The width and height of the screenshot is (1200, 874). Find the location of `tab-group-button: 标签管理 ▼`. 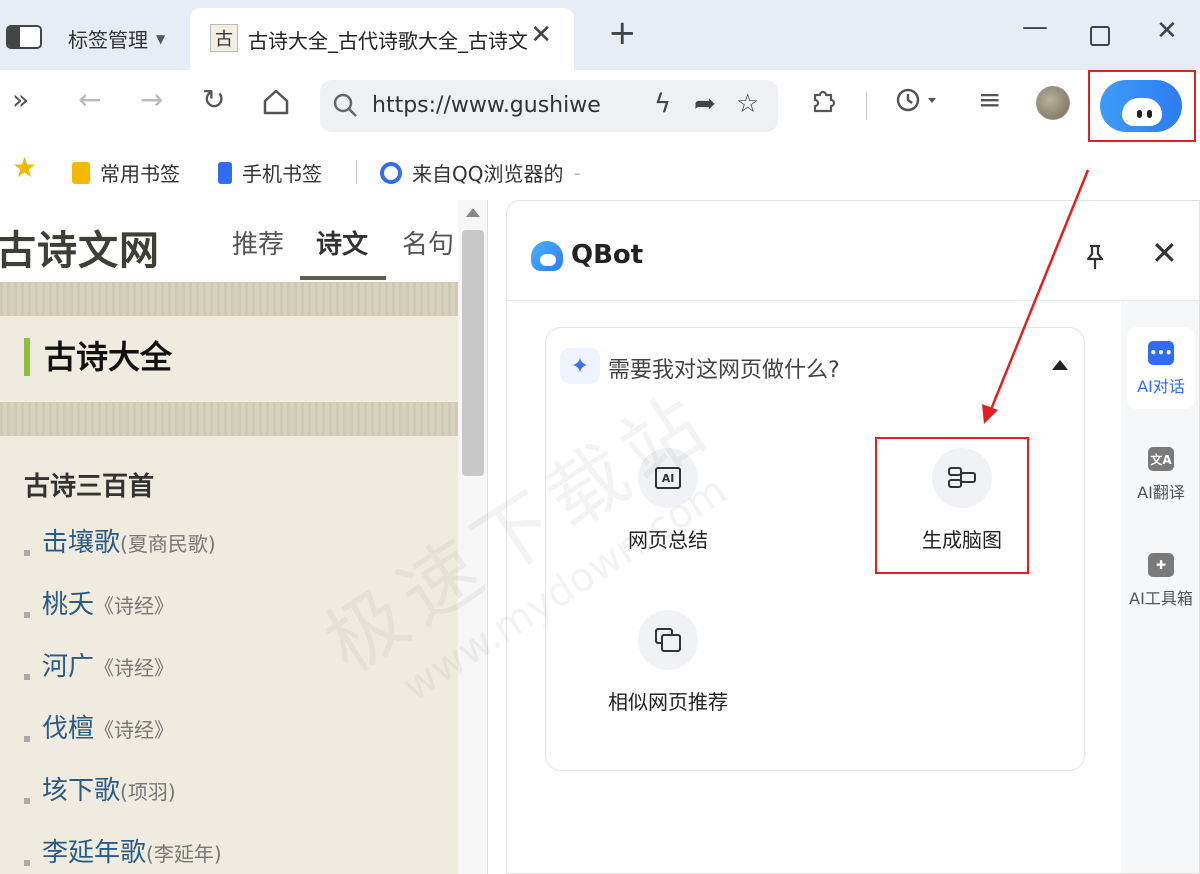

tab-group-button: 标签管理 ▼ is located at coordinates (116, 38).